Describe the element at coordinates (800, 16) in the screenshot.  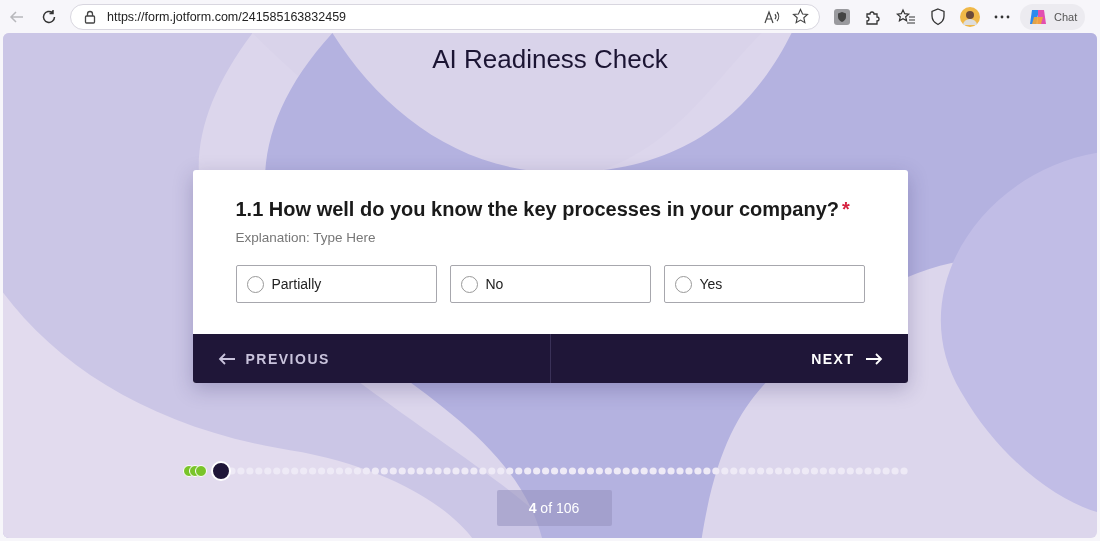
I see `star-icon` at that location.